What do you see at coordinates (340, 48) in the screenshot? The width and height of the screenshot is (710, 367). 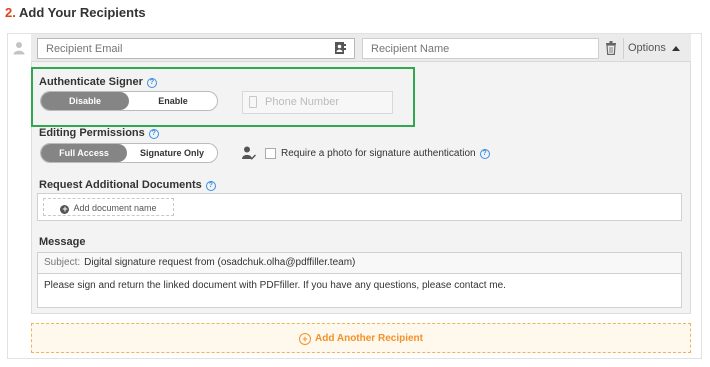 I see `address-book-icon` at bounding box center [340, 48].